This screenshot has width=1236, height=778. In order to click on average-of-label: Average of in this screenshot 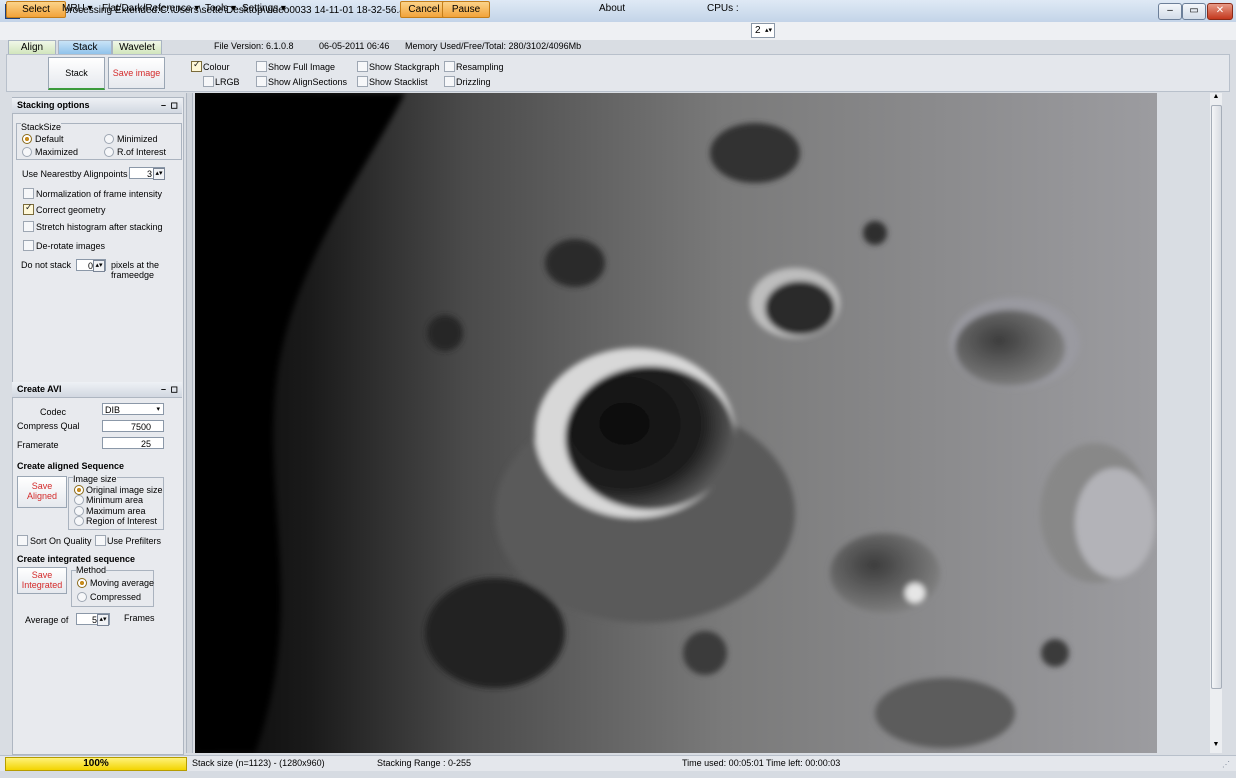, I will do `click(47, 620)`.